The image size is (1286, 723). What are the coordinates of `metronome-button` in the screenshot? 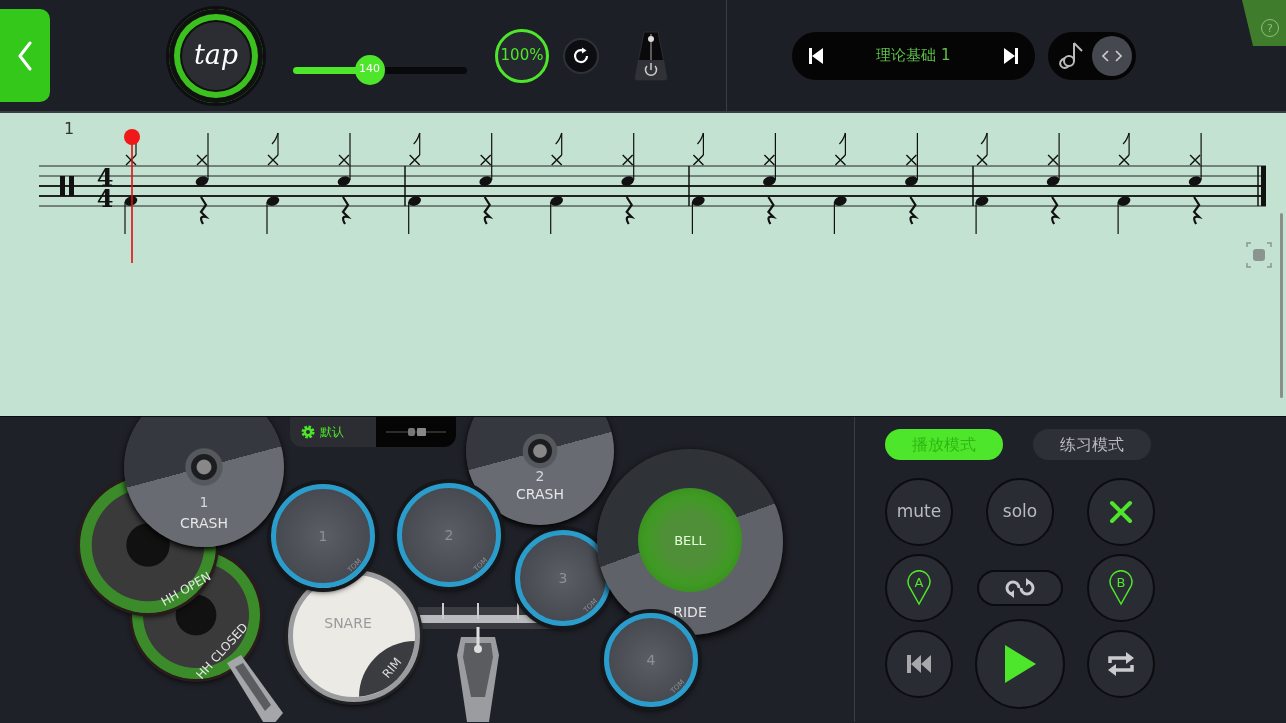 It's located at (651, 55).